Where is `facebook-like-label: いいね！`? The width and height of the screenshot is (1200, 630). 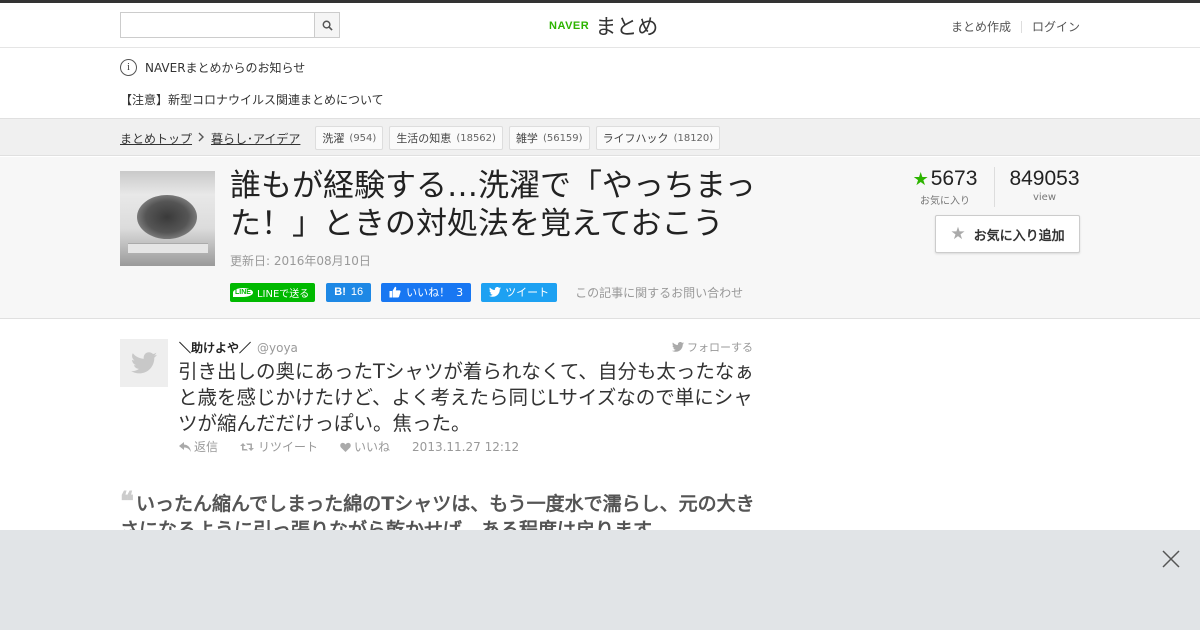 facebook-like-label: いいね！ is located at coordinates (428, 292).